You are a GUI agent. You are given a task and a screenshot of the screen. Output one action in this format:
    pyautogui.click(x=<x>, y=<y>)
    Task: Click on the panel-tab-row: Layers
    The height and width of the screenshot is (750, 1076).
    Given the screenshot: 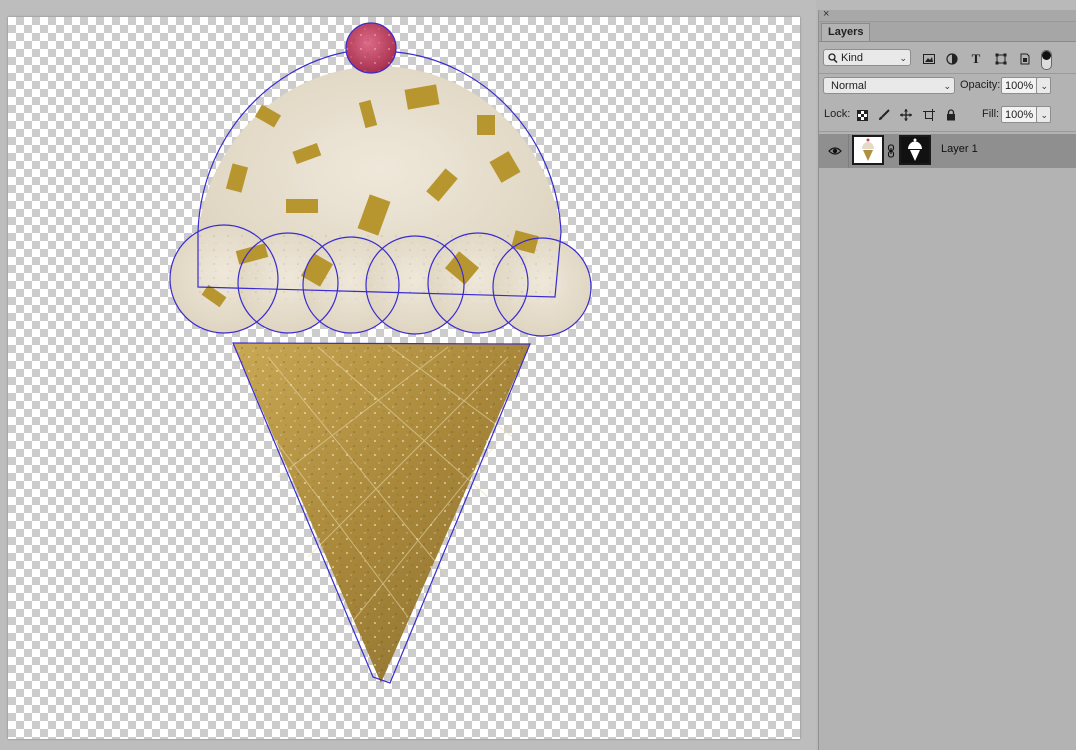 What is the action you would take?
    pyautogui.click(x=947, y=32)
    